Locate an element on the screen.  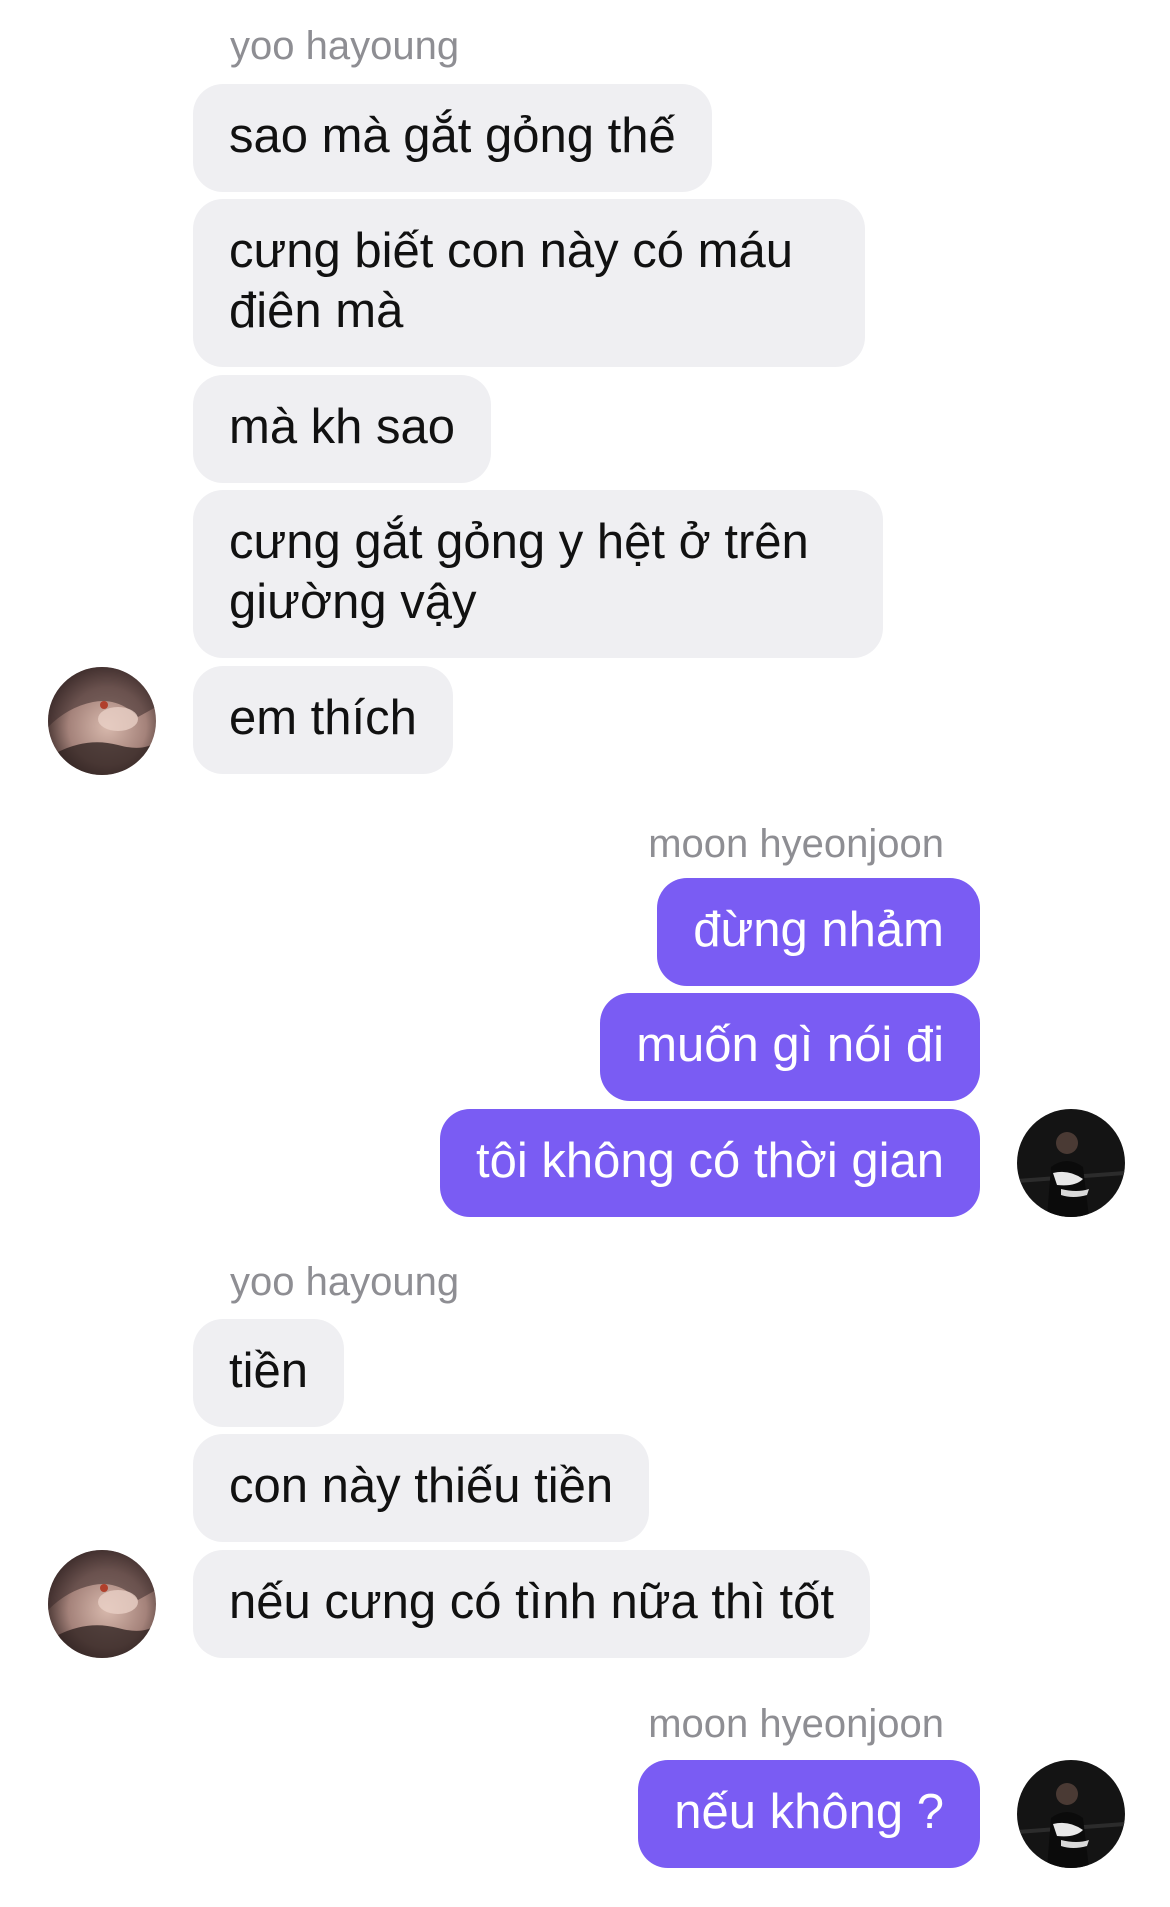
message-bubble-outgoing: muốn gì nói đi is located at coordinates (790, 1047).